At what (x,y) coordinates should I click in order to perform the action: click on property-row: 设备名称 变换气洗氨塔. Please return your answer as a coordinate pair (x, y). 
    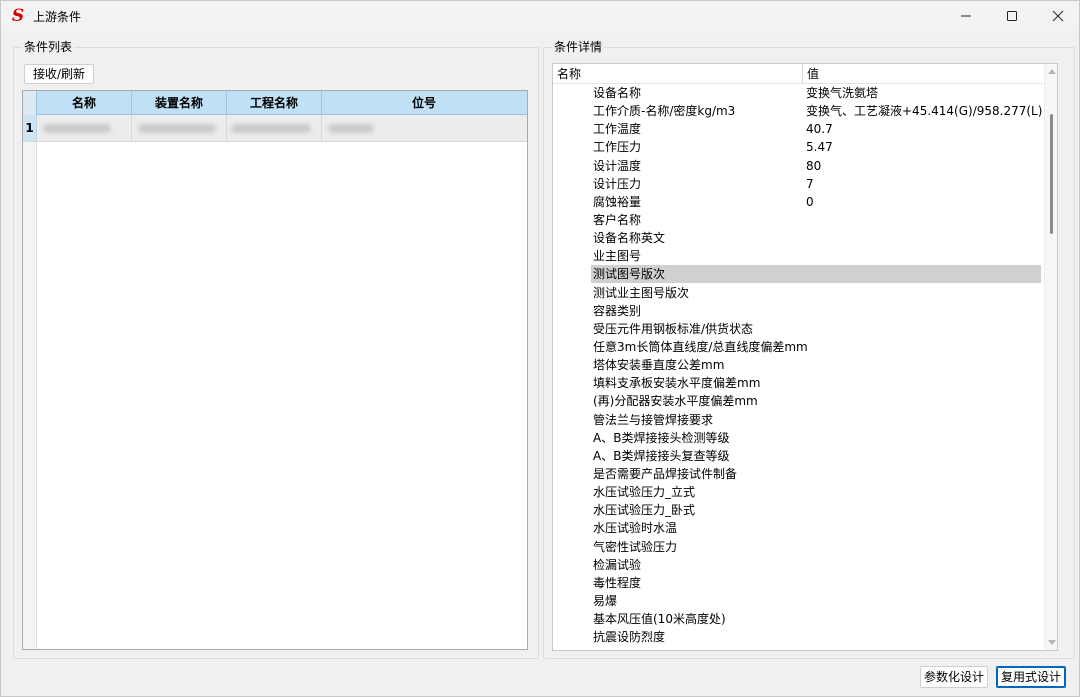
    Looking at the image, I should click on (798, 93).